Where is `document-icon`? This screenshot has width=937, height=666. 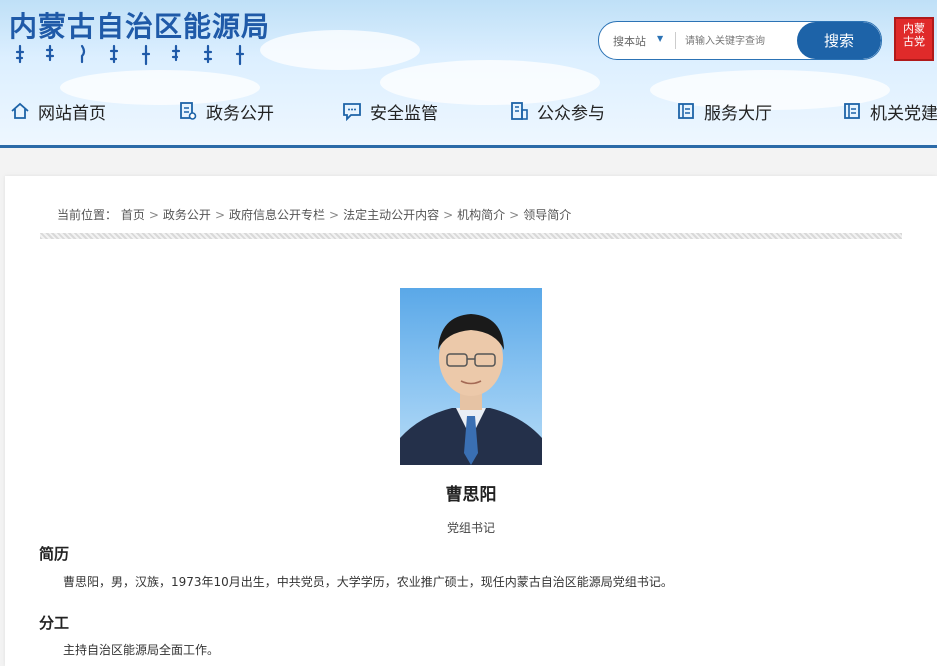 document-icon is located at coordinates (188, 111).